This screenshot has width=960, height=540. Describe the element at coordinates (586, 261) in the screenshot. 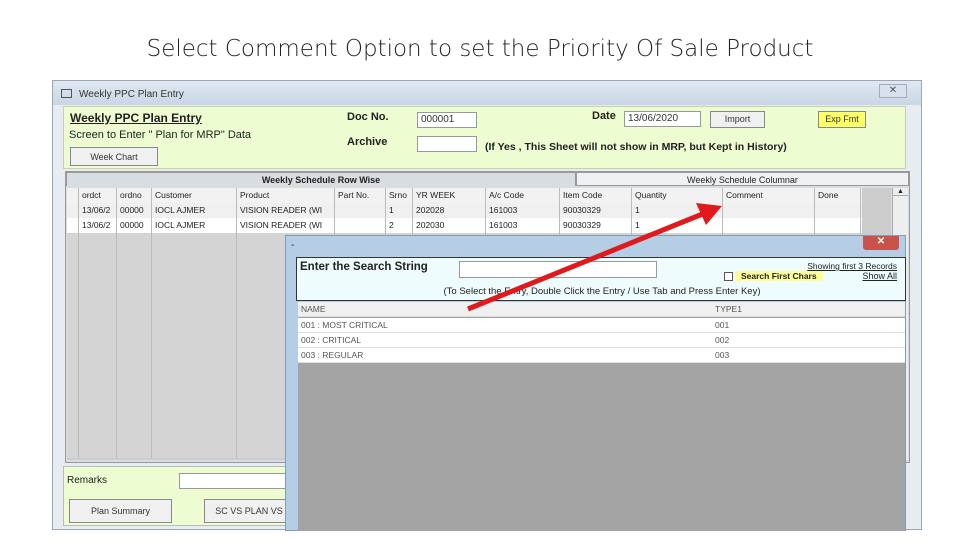

I see `arrow-shaft` at that location.